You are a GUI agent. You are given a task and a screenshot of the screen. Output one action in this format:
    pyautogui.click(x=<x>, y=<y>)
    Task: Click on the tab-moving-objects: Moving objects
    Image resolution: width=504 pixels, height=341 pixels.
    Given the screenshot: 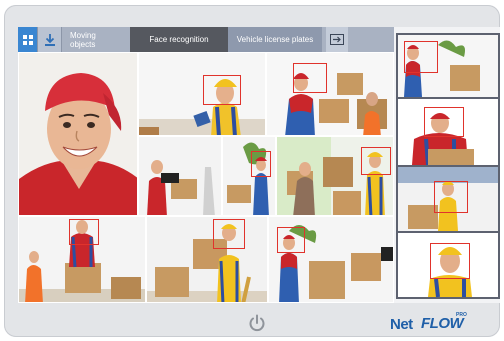 What is the action you would take?
    pyautogui.click(x=96, y=39)
    